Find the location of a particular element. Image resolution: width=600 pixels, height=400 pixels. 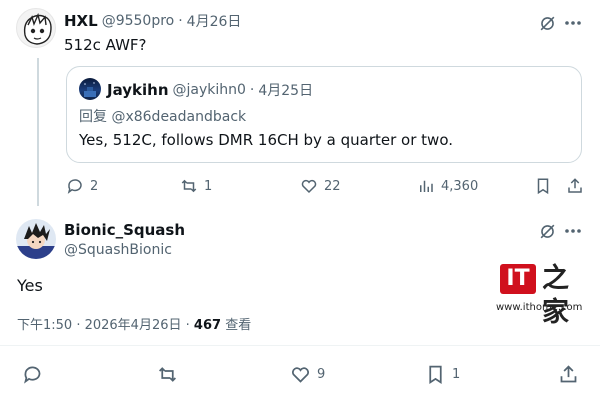

share-button is located at coordinates (575, 186).